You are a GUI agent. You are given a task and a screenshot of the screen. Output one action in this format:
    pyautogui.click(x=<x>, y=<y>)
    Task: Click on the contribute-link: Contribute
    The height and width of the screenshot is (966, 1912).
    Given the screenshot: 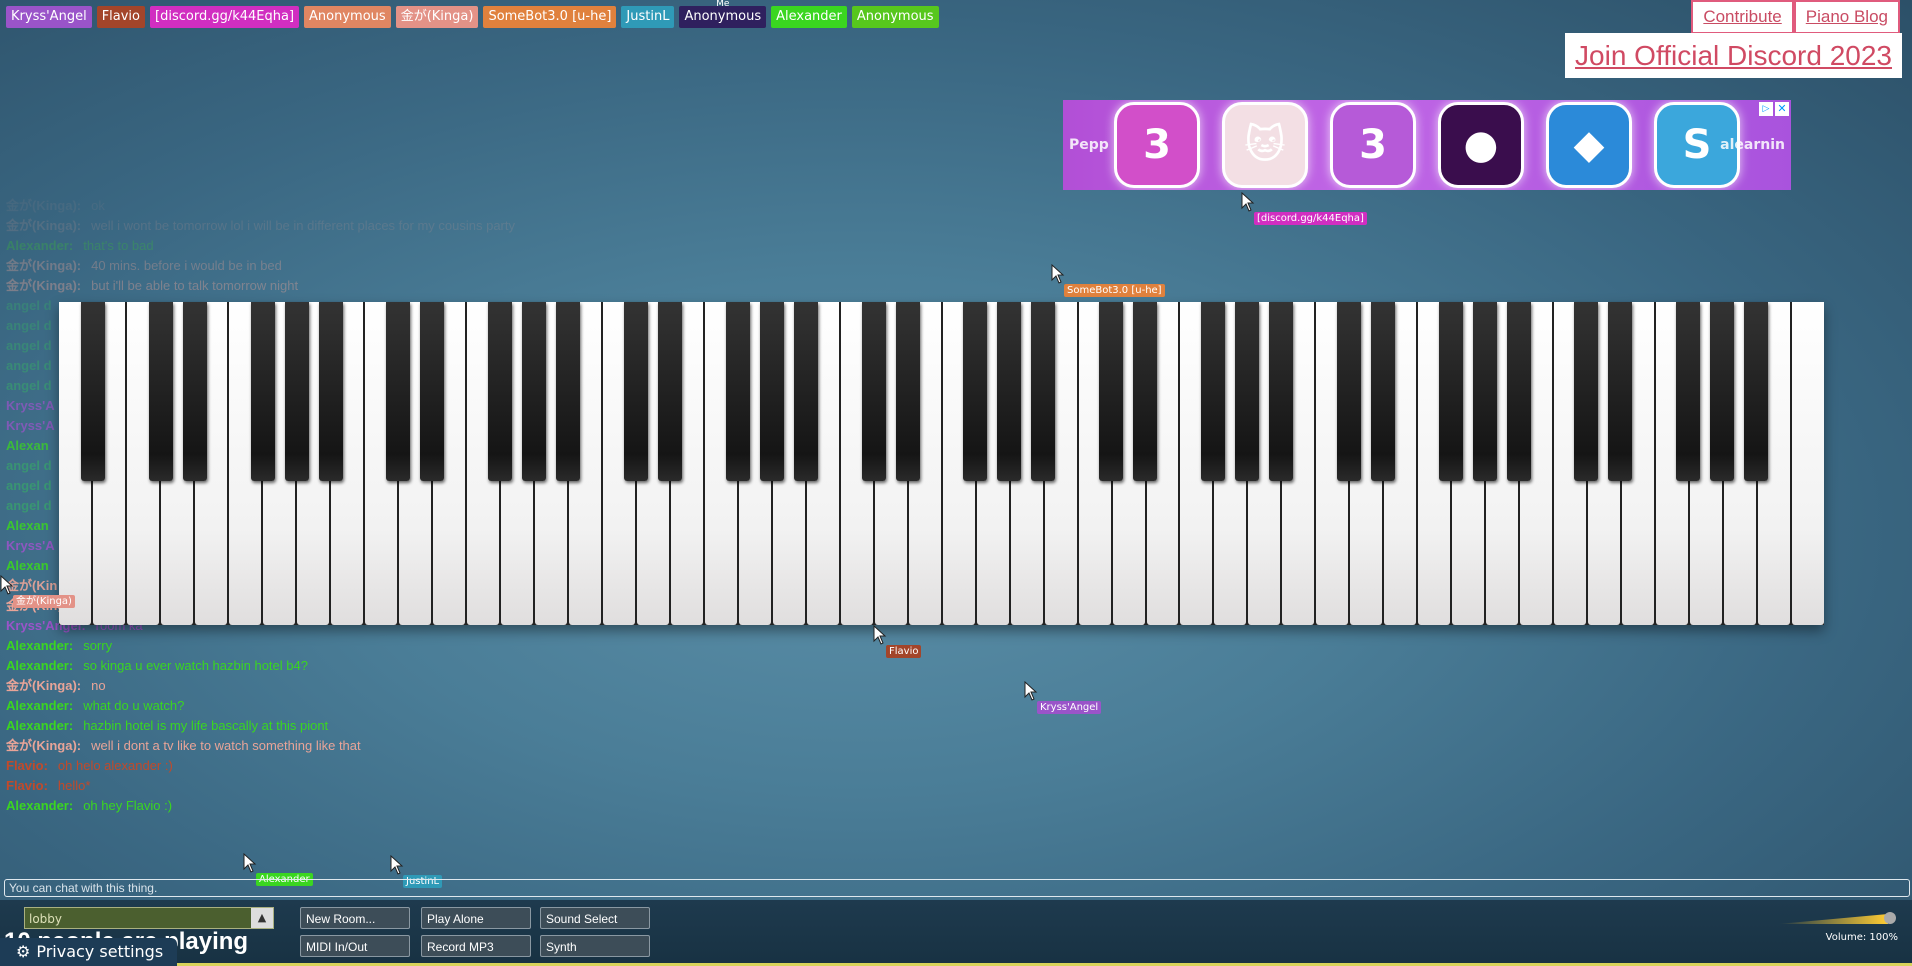 What is the action you would take?
    pyautogui.click(x=1742, y=17)
    